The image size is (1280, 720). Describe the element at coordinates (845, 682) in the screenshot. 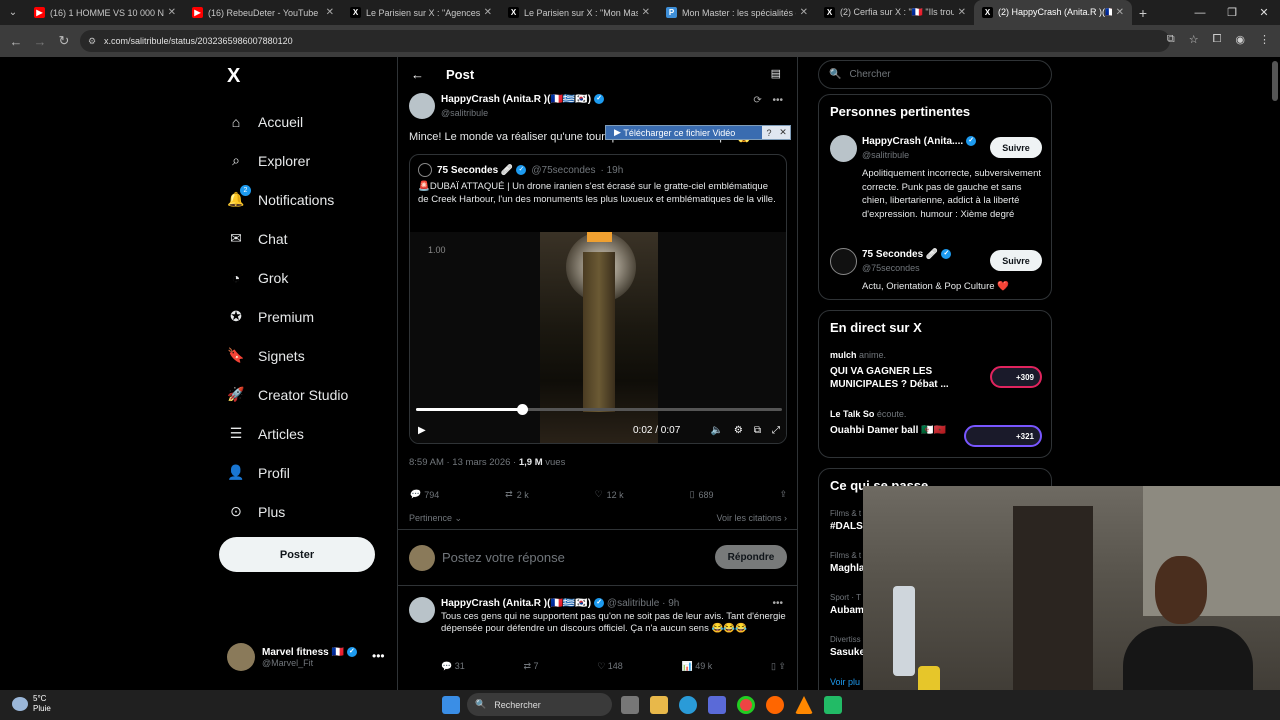

I see `show-more-link: Voir plu` at that location.